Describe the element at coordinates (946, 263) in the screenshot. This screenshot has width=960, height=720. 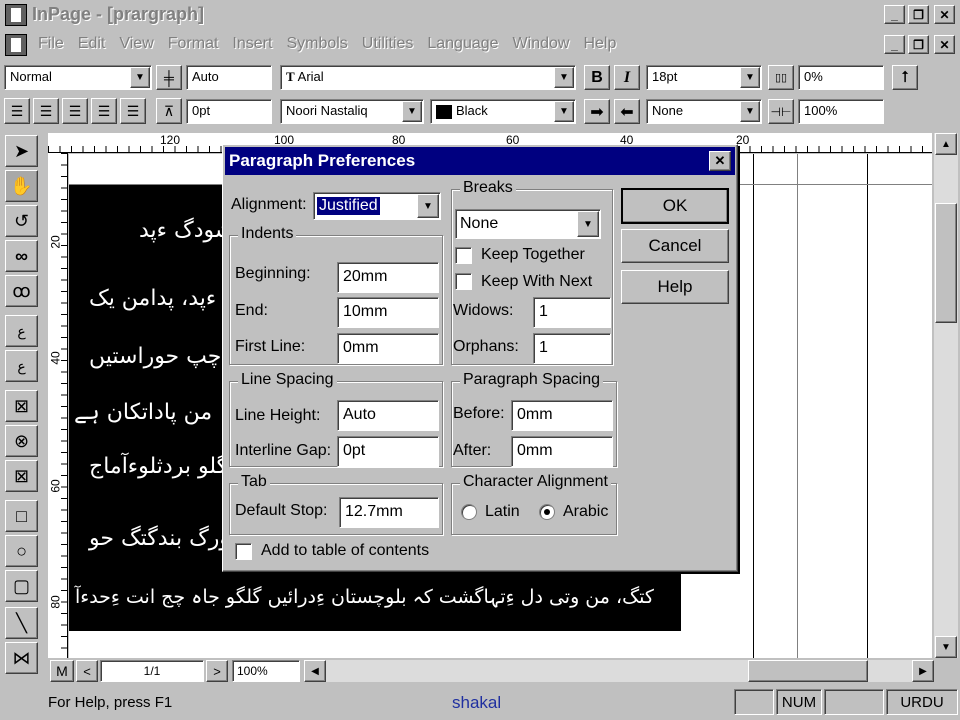
I see `scroll-thumb` at that location.